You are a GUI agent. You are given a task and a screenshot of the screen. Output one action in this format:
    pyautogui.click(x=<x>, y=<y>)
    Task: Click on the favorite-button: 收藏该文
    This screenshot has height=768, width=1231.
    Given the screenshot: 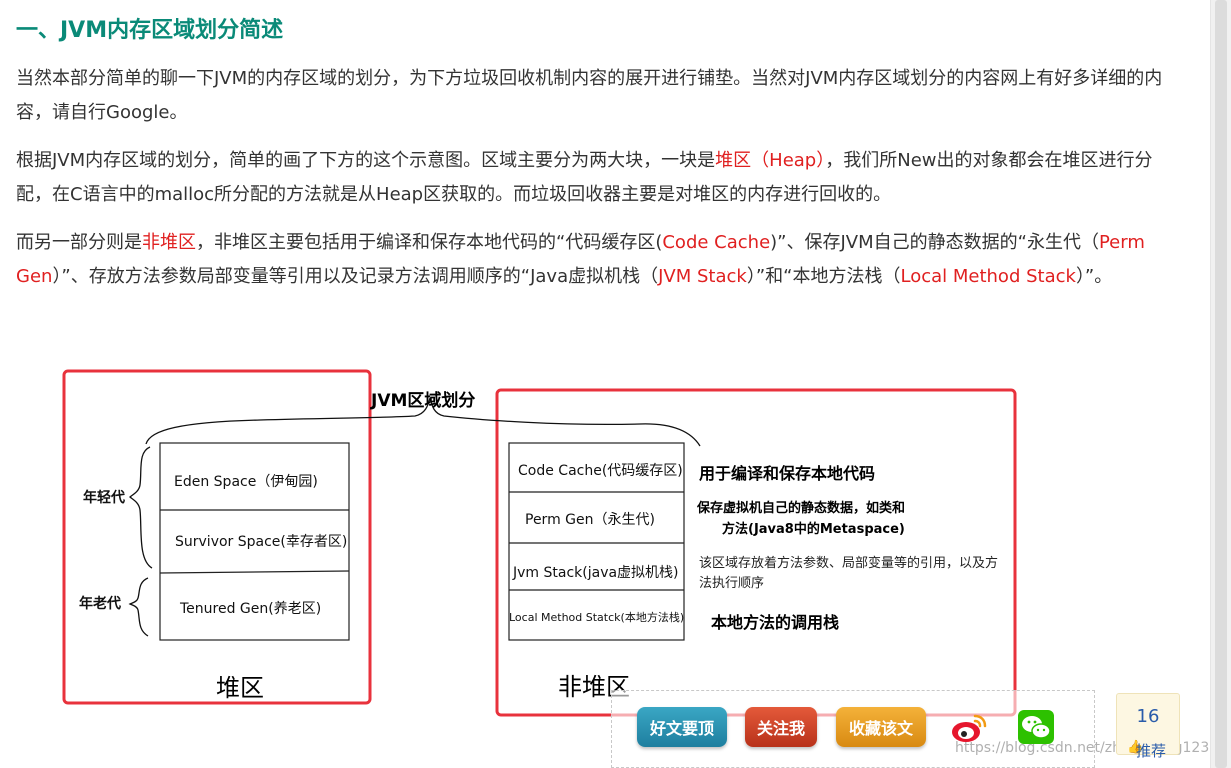 What is the action you would take?
    pyautogui.click(x=881, y=727)
    